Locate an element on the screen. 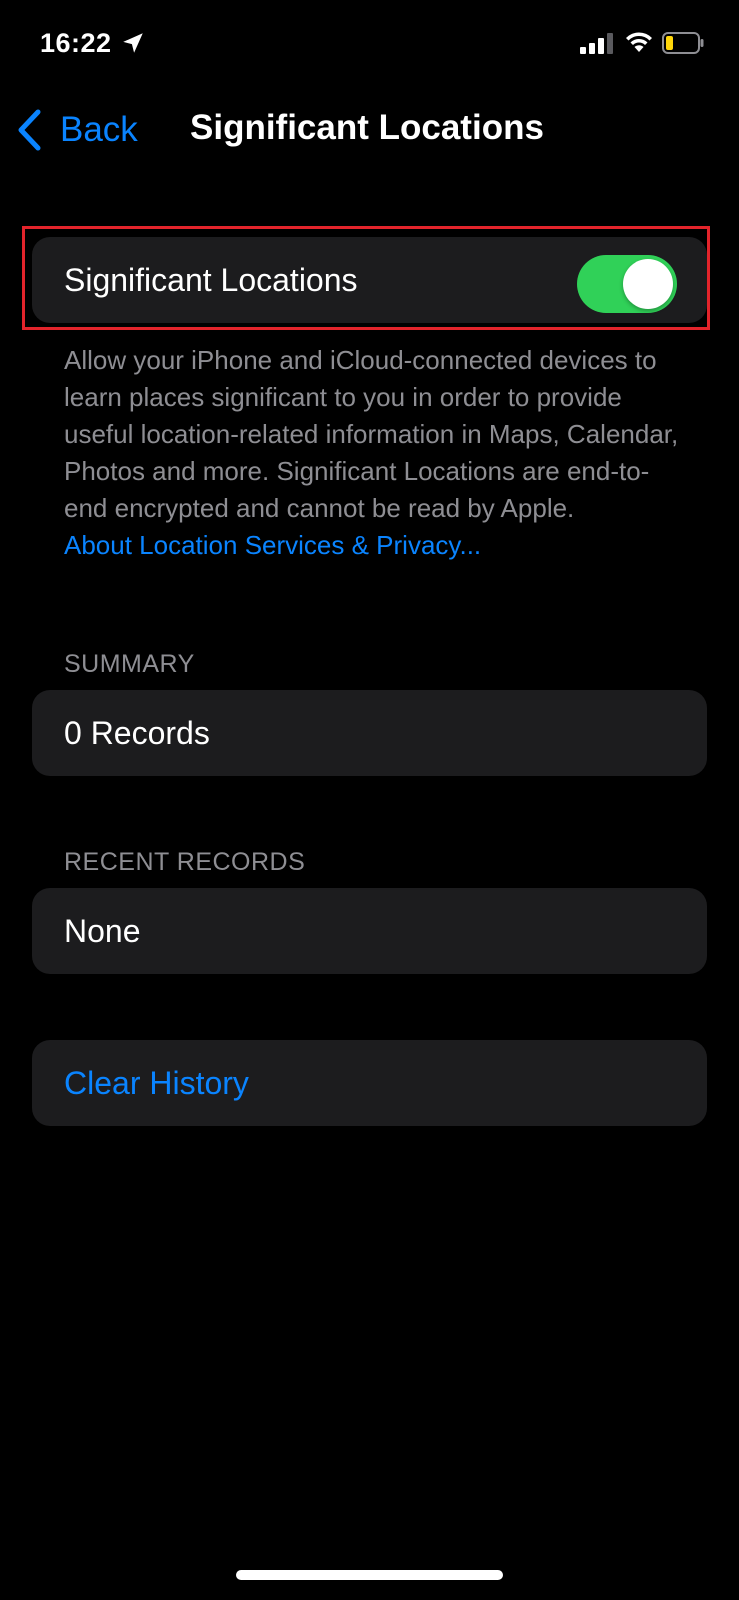 This screenshot has height=1600, width=739. home-indicator is located at coordinates (369, 1575).